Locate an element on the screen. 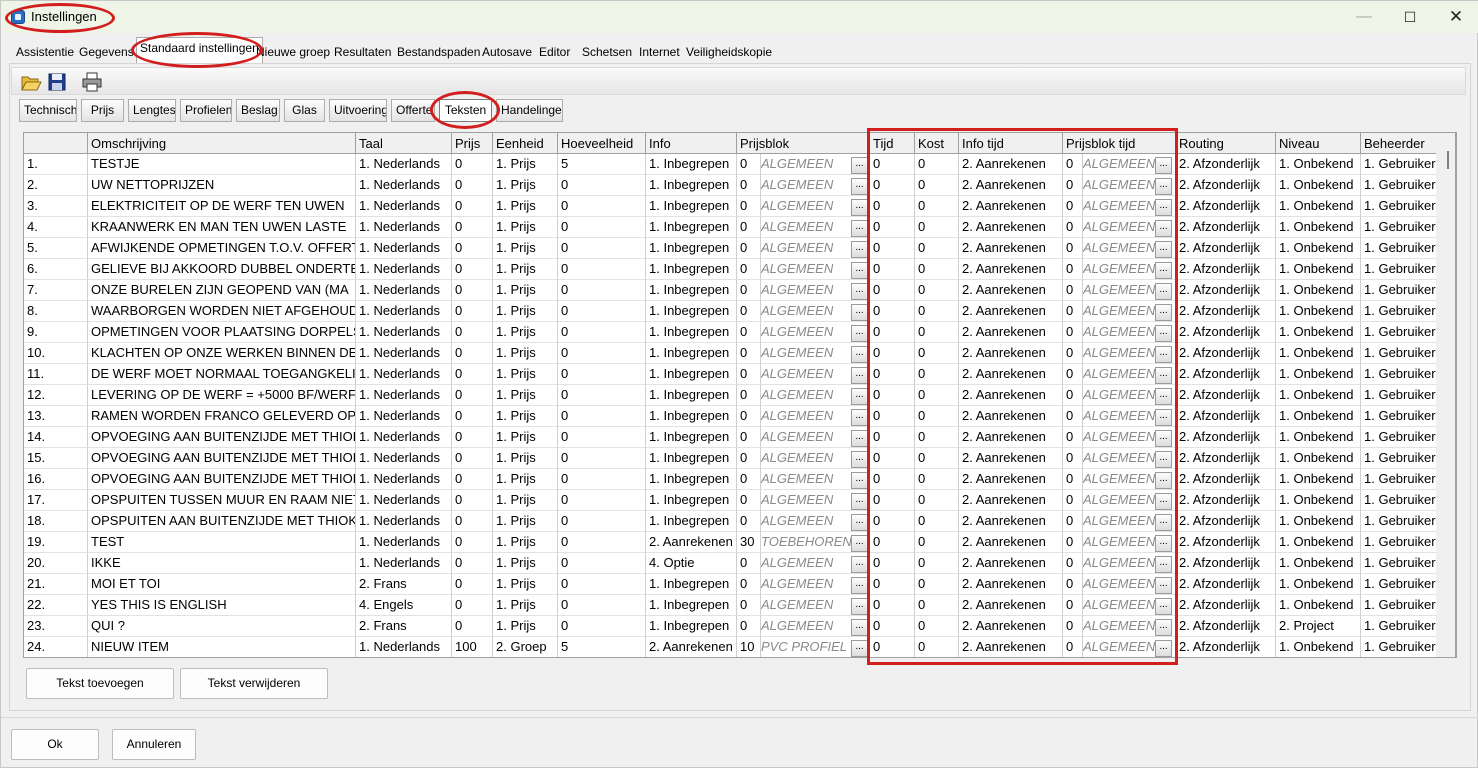  column-header-omschrijving: Omschrijving is located at coordinates (222, 143).